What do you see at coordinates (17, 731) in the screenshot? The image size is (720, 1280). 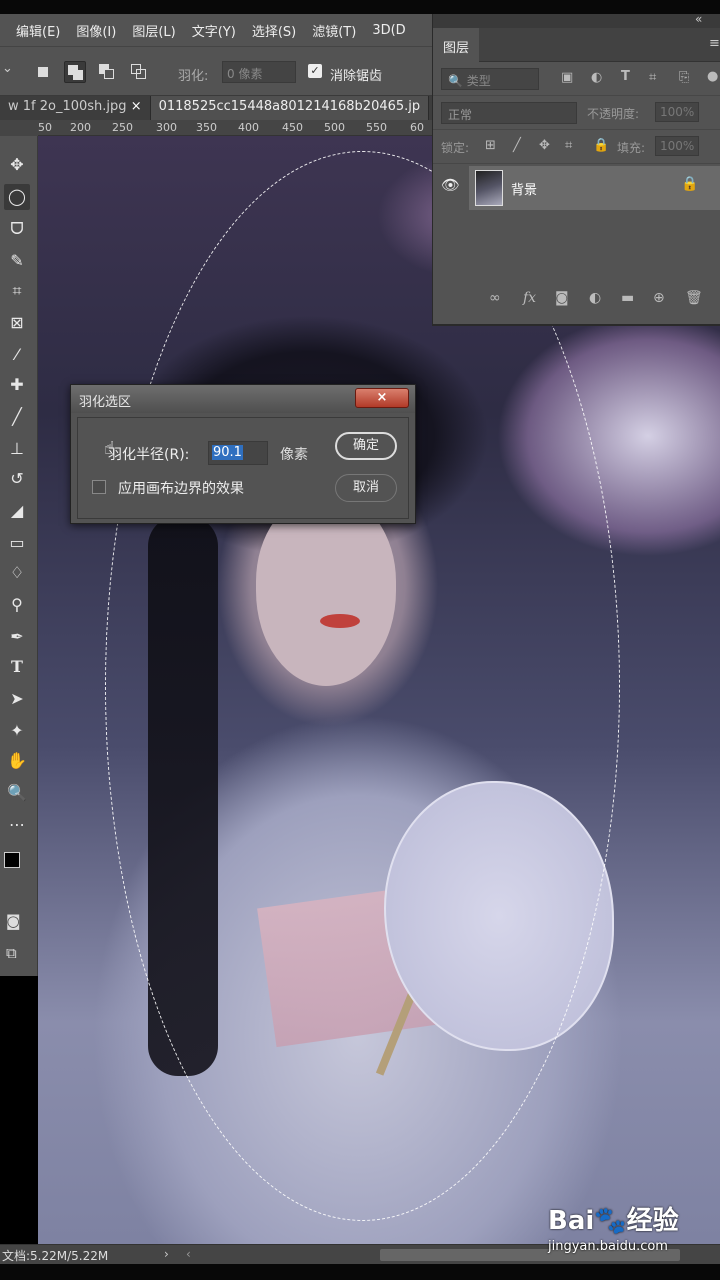 I see `custom-shape-tool-icon: ✦` at bounding box center [17, 731].